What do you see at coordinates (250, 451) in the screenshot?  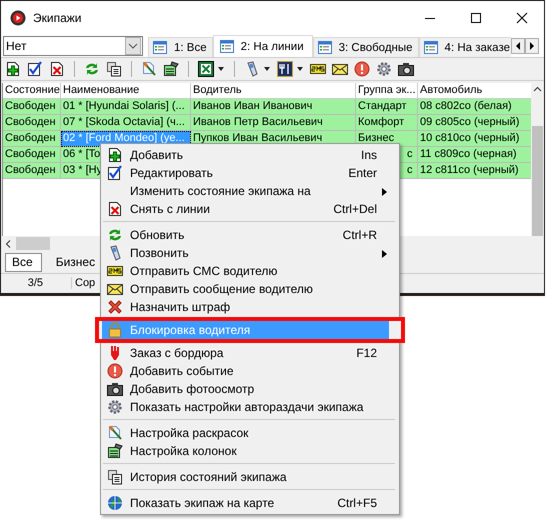 I see `menu-item: Настройка колонок` at bounding box center [250, 451].